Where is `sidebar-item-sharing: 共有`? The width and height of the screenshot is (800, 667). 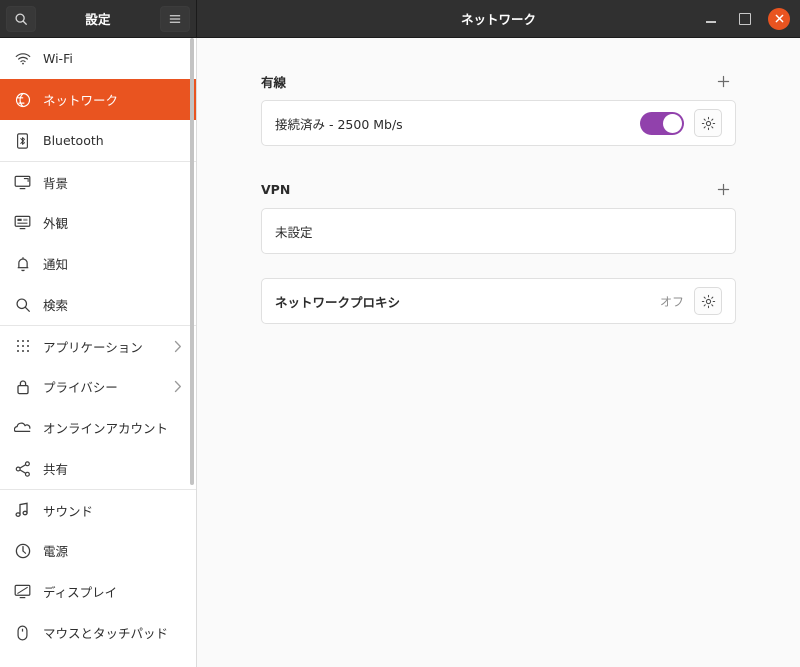
sidebar-item-sharing: 共有 is located at coordinates (98, 468).